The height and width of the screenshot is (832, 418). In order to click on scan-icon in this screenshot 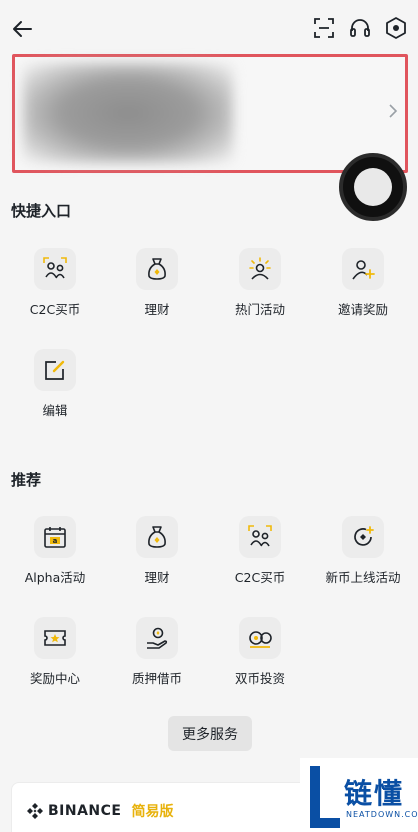, I will do `click(324, 28)`.